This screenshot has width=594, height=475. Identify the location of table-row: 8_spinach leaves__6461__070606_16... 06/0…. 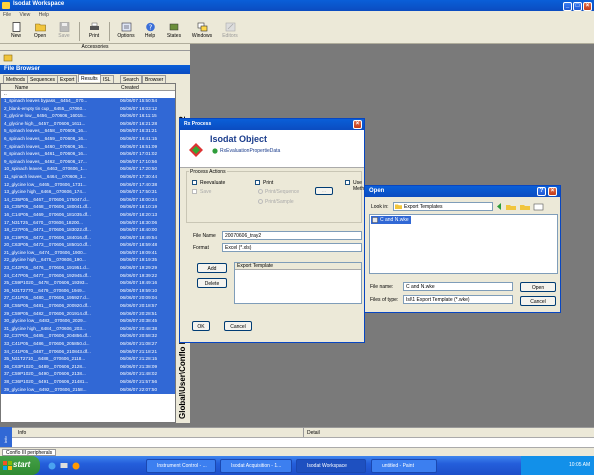
(88, 155).